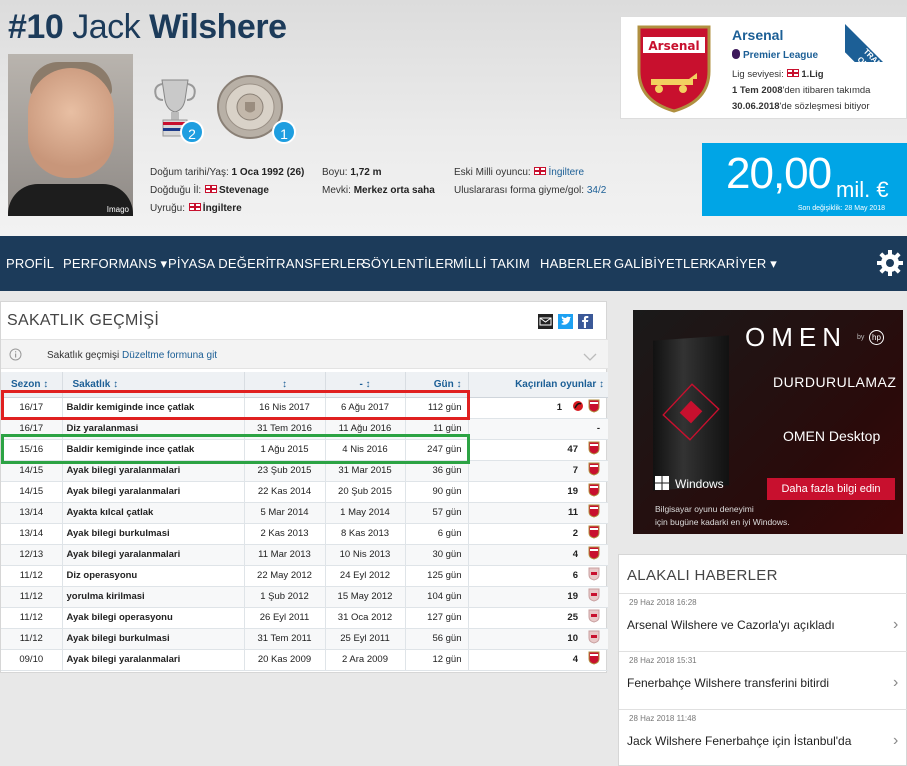 The width and height of the screenshot is (907, 766). Describe the element at coordinates (757, 35) in the screenshot. I see `club-name-link: Arsenal` at that location.